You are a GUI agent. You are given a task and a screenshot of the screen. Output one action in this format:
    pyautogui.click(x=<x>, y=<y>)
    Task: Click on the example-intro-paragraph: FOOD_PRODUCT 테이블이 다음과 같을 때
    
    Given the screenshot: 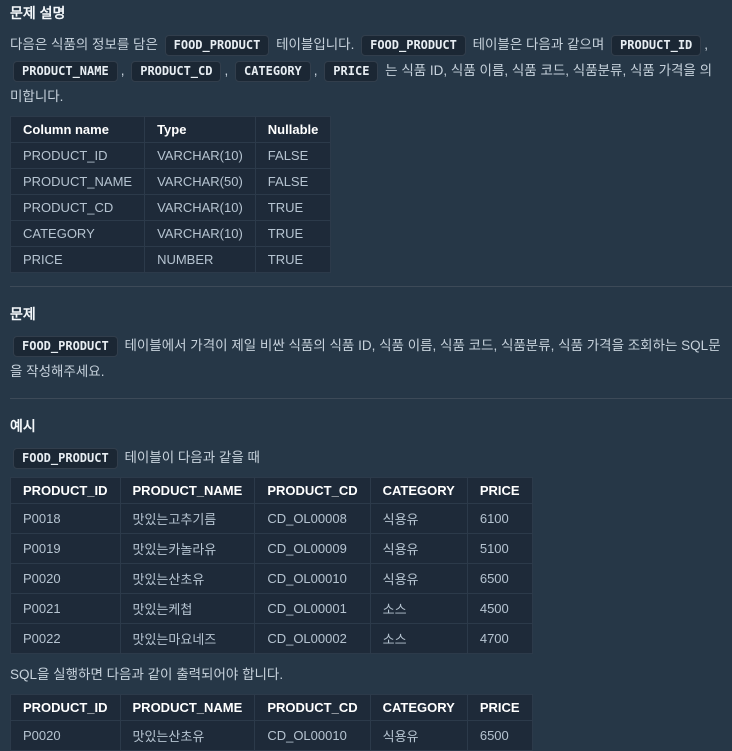 What is the action you would take?
    pyautogui.click(x=366, y=458)
    